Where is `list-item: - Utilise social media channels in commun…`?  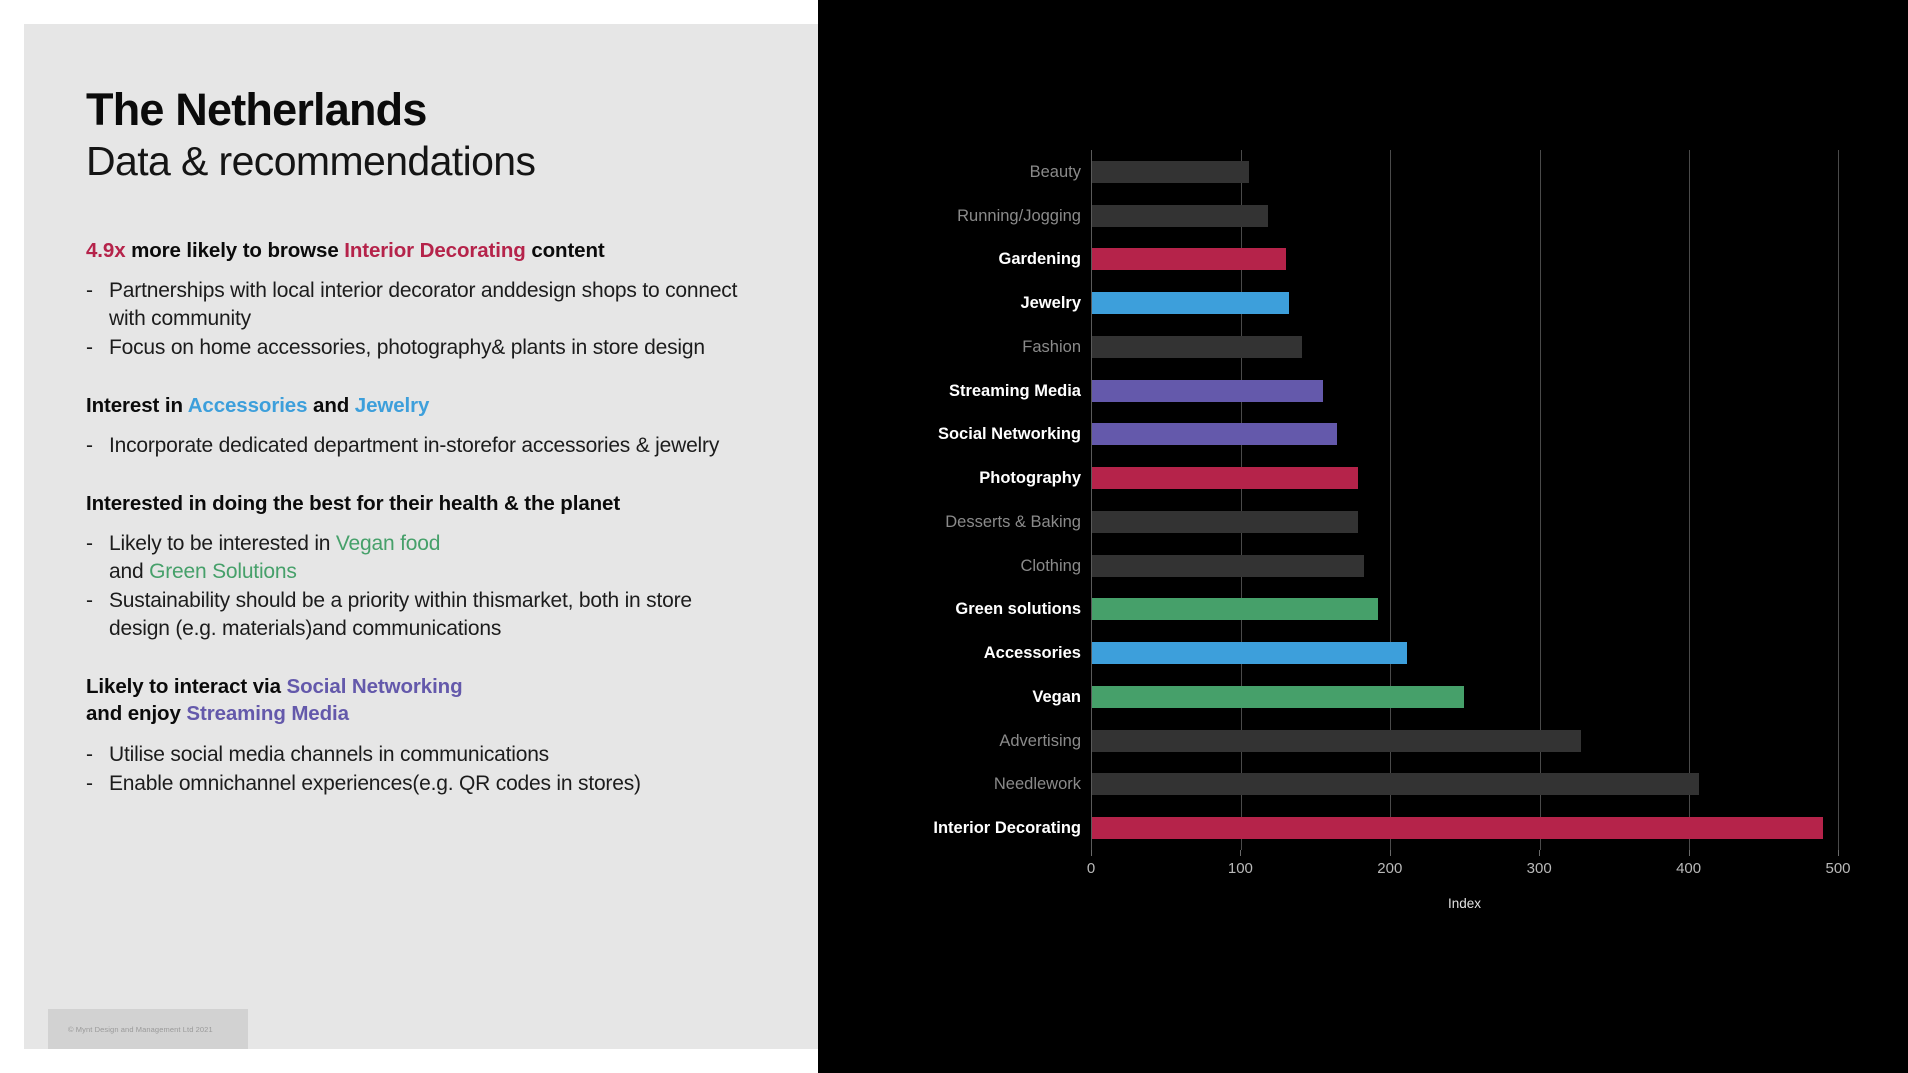 list-item: - Utilise social media channels in commun… is located at coordinates (422, 755).